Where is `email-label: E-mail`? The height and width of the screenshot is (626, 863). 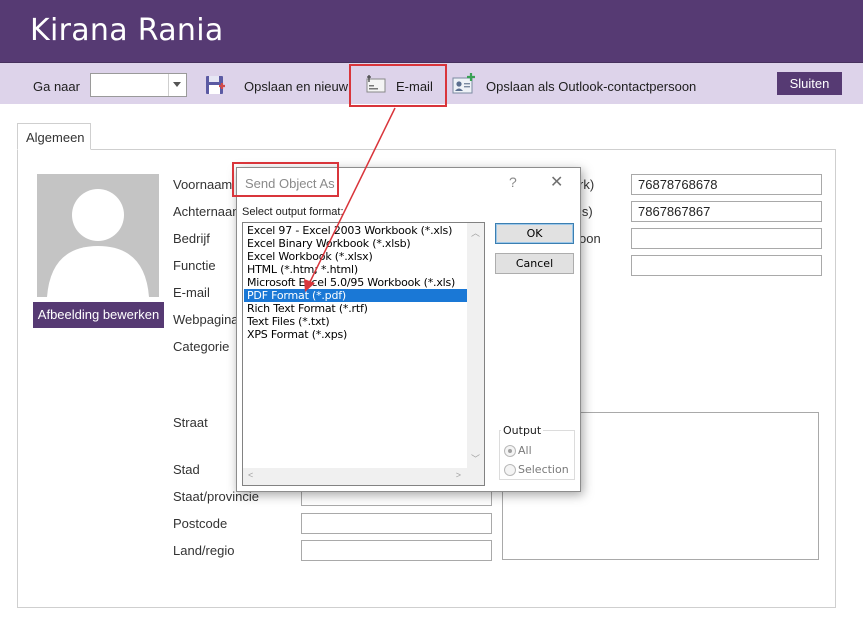 email-label: E-mail is located at coordinates (191, 292).